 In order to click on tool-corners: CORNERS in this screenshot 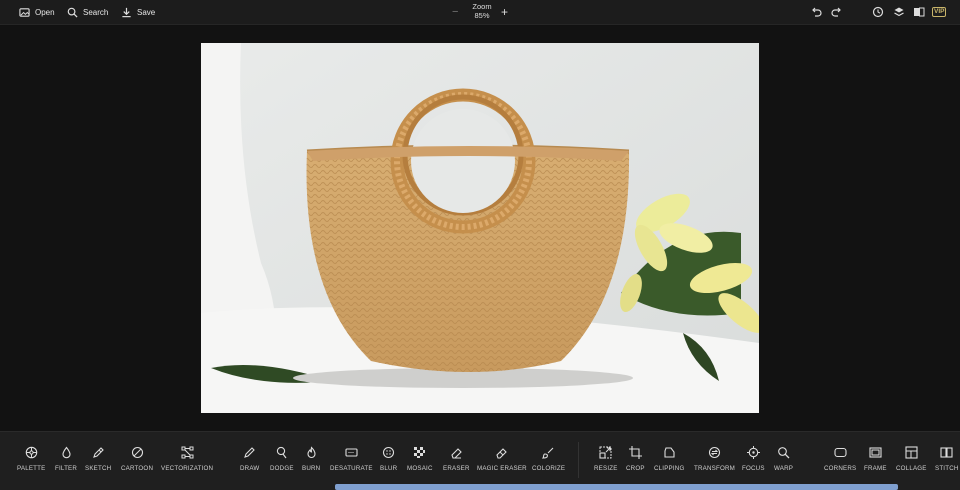, I will do `click(840, 459)`.